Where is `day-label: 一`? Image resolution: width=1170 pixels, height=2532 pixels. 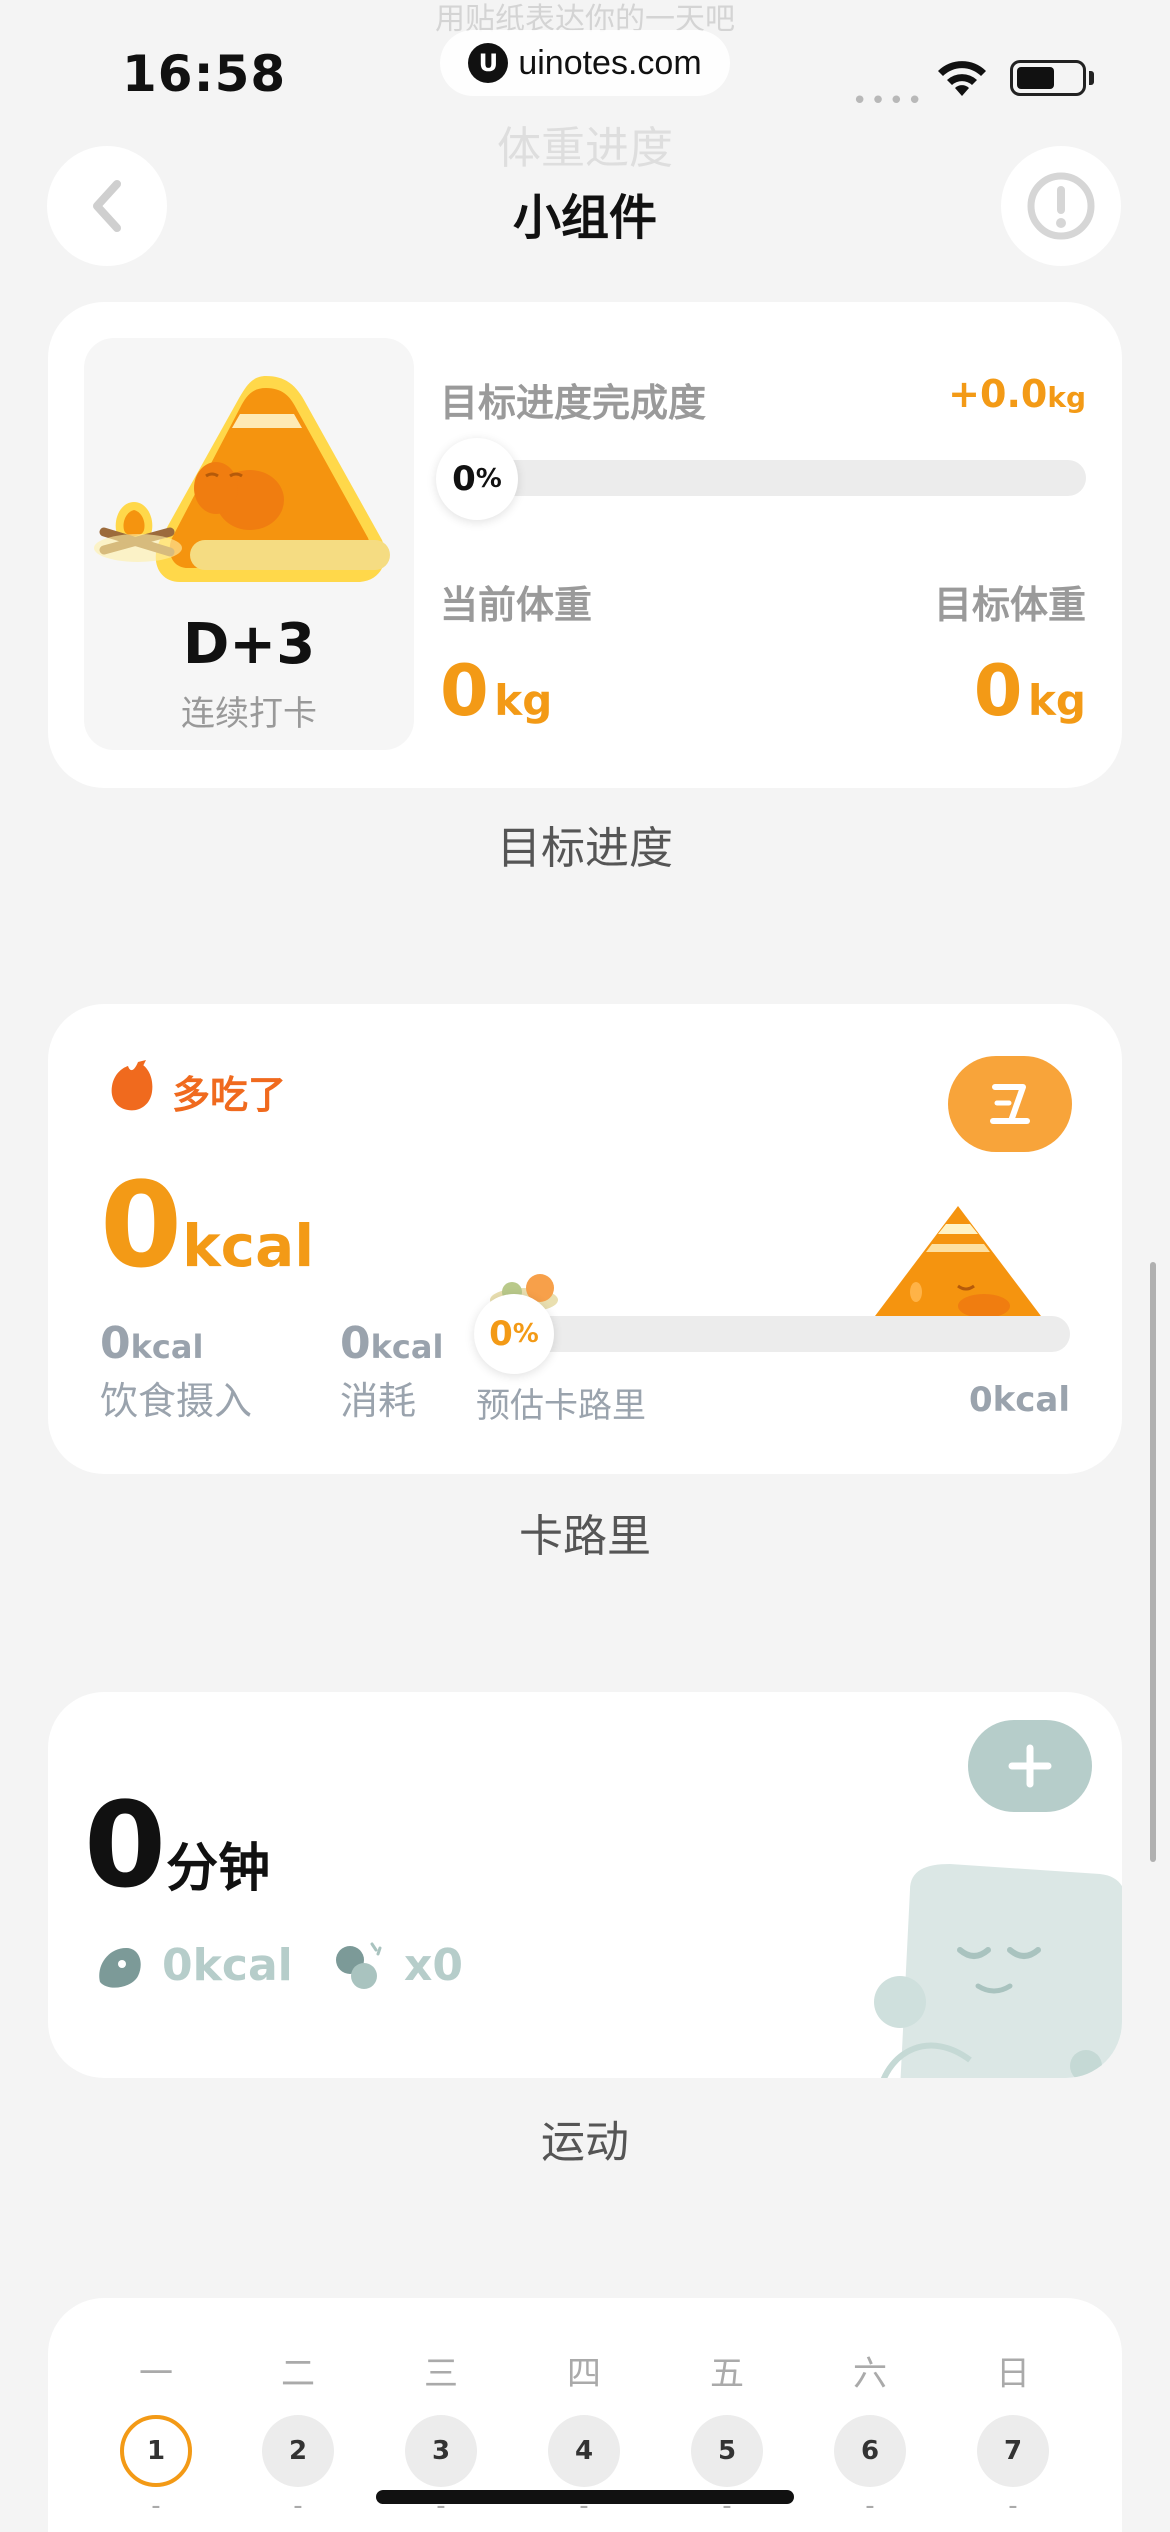
day-label: 一 is located at coordinates (156, 2374).